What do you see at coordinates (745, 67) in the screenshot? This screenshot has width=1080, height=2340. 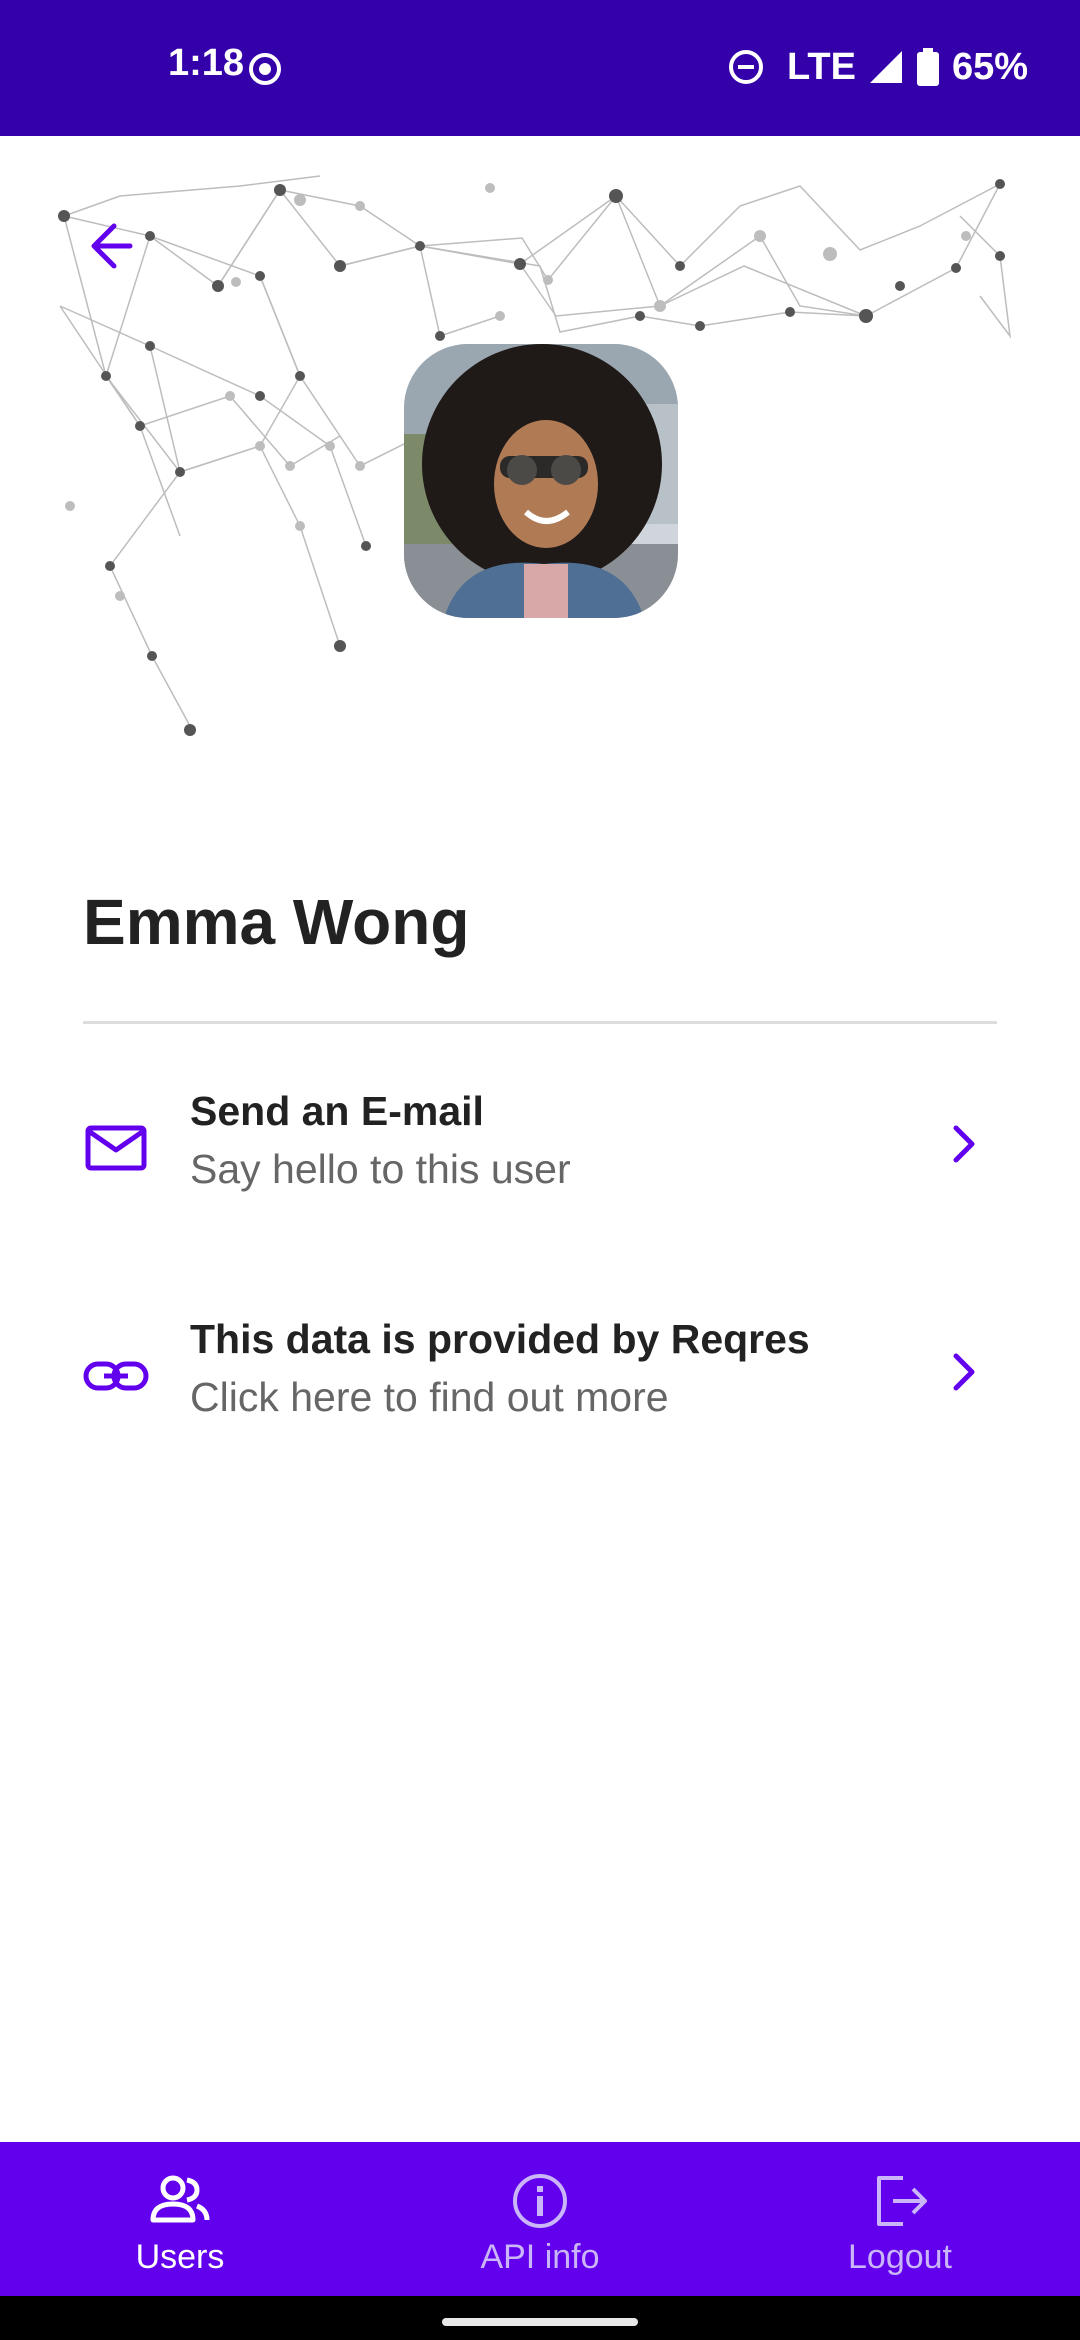 I see `do-not-disturb-icon` at bounding box center [745, 67].